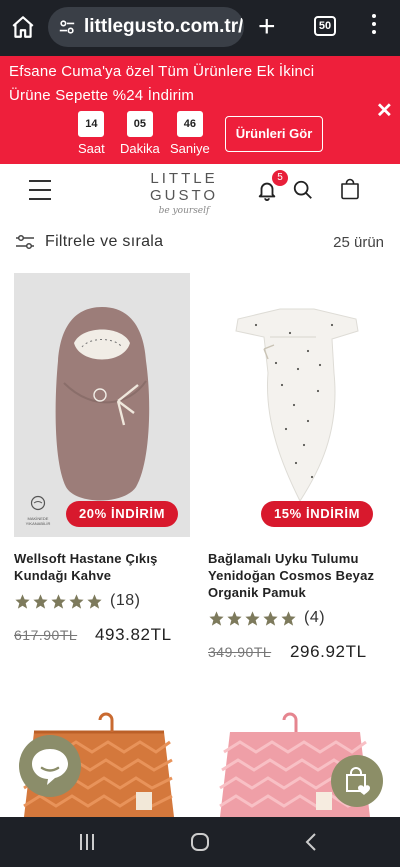 This screenshot has width=400, height=867. I want to click on countdown-label: Dakika, so click(140, 148).